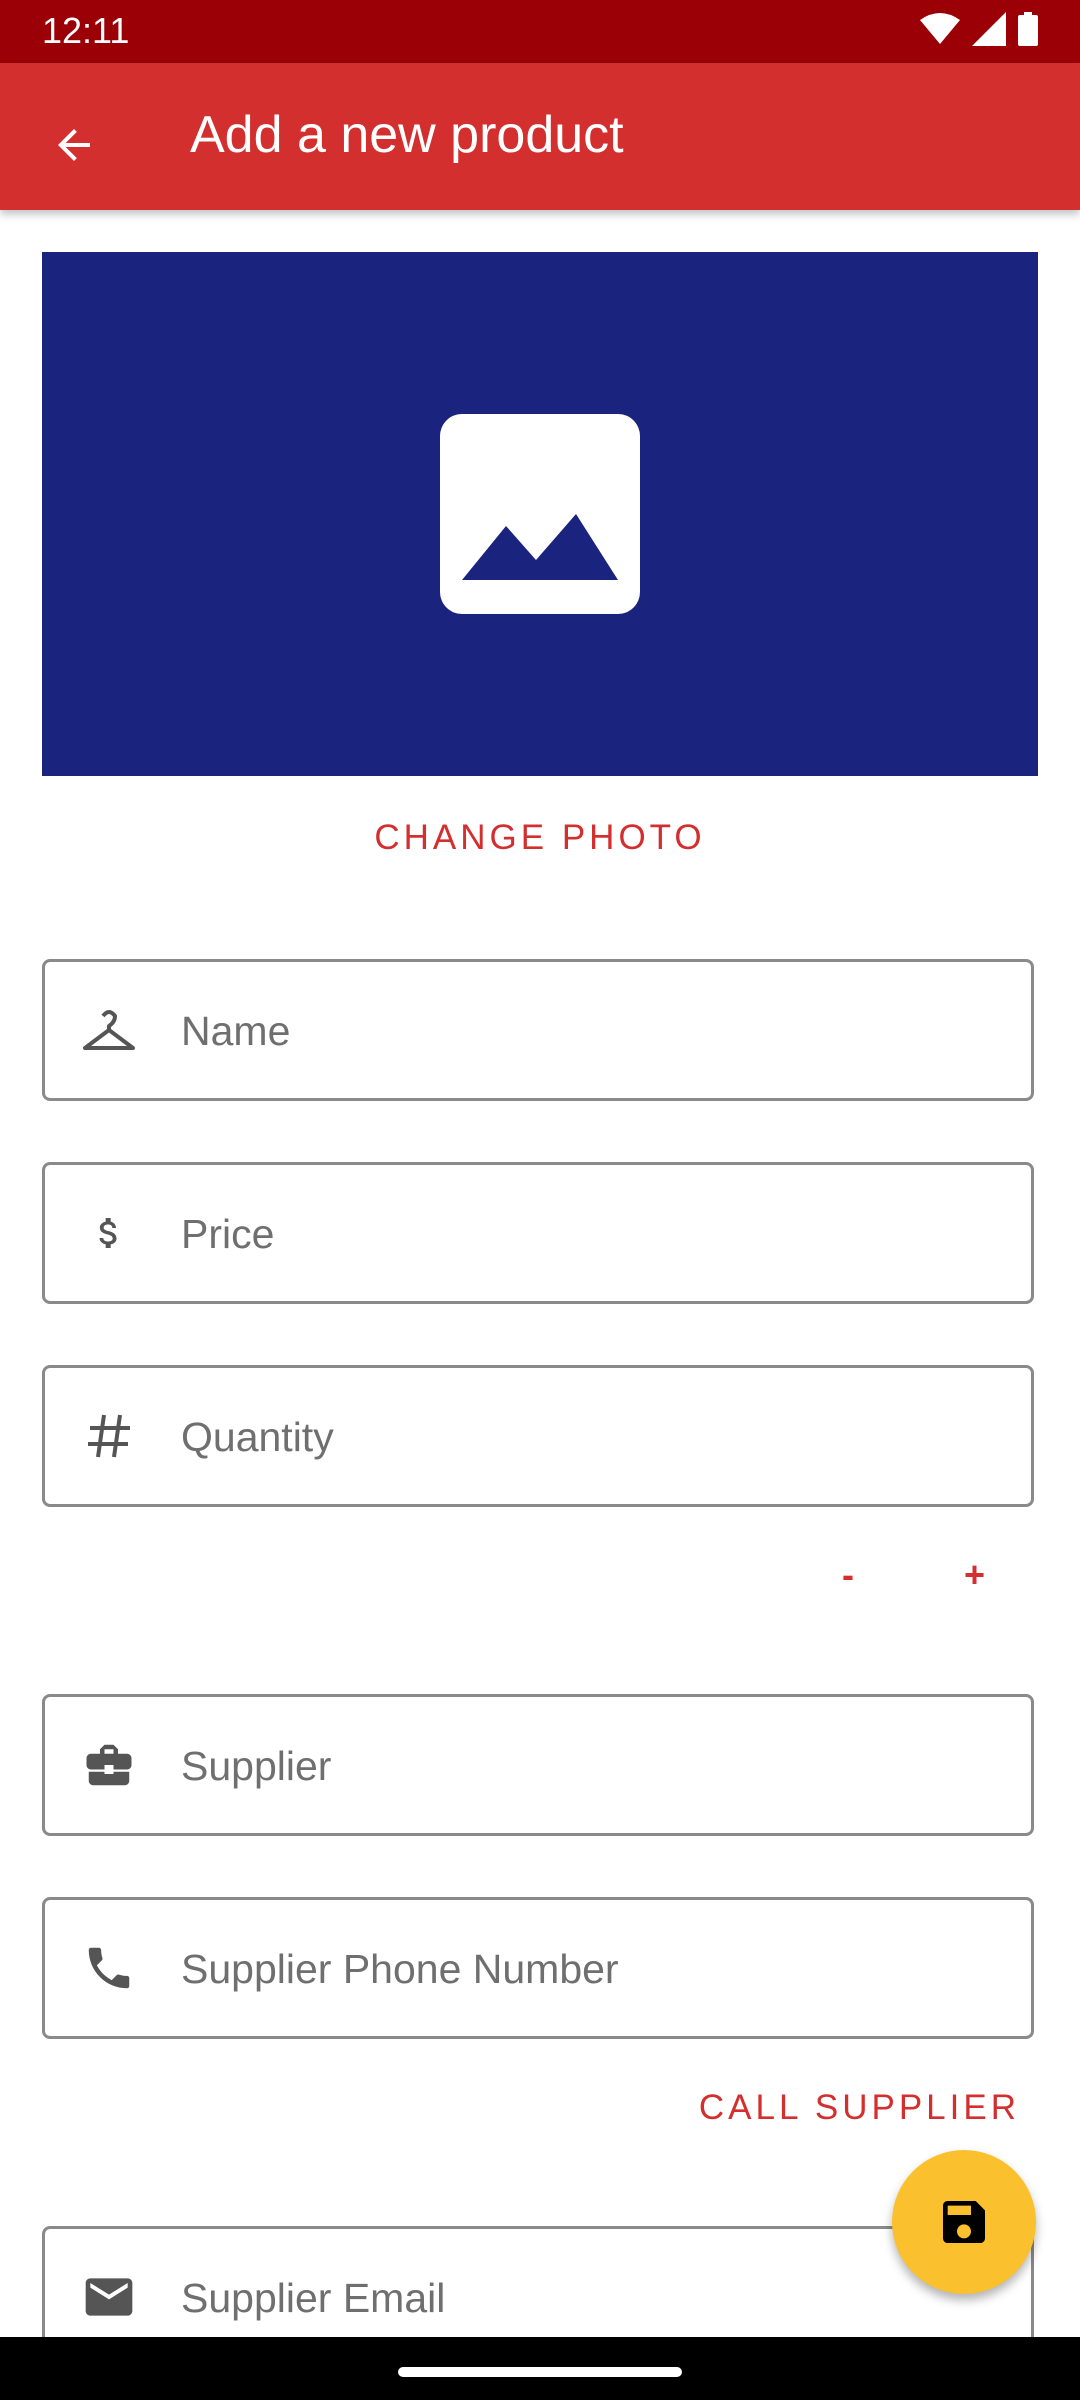 Image resolution: width=1080 pixels, height=2400 pixels. I want to click on app-bar: Add a new product, so click(540, 136).